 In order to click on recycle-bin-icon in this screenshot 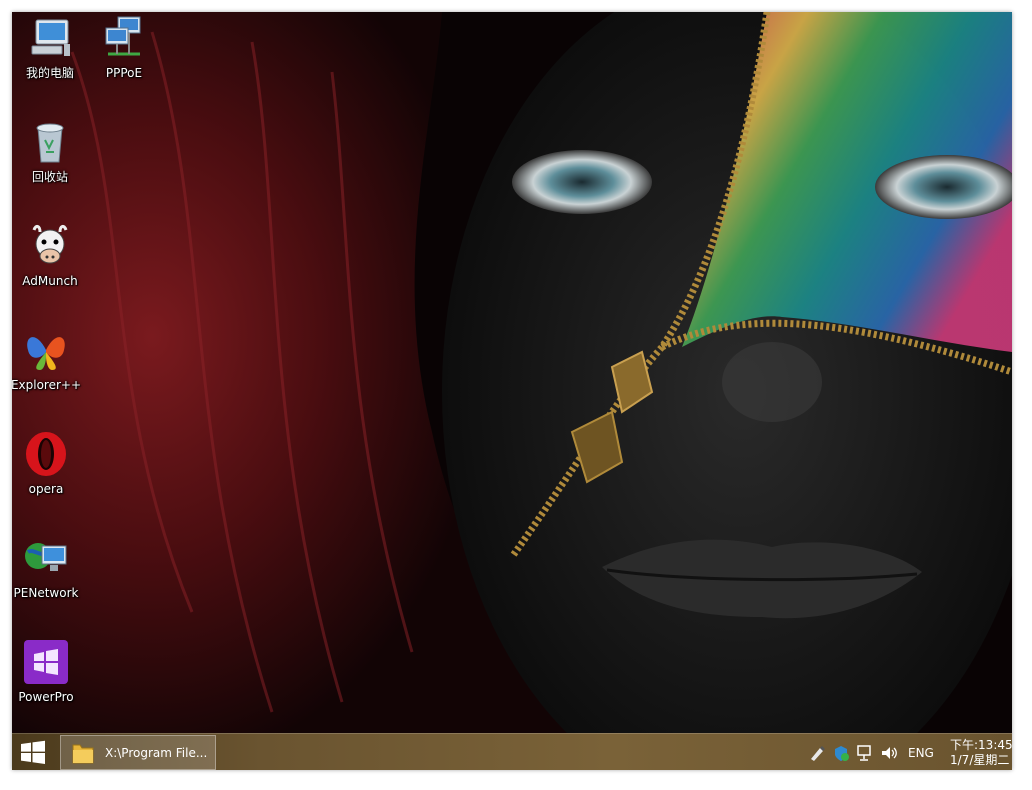, I will do `click(50, 143)`.